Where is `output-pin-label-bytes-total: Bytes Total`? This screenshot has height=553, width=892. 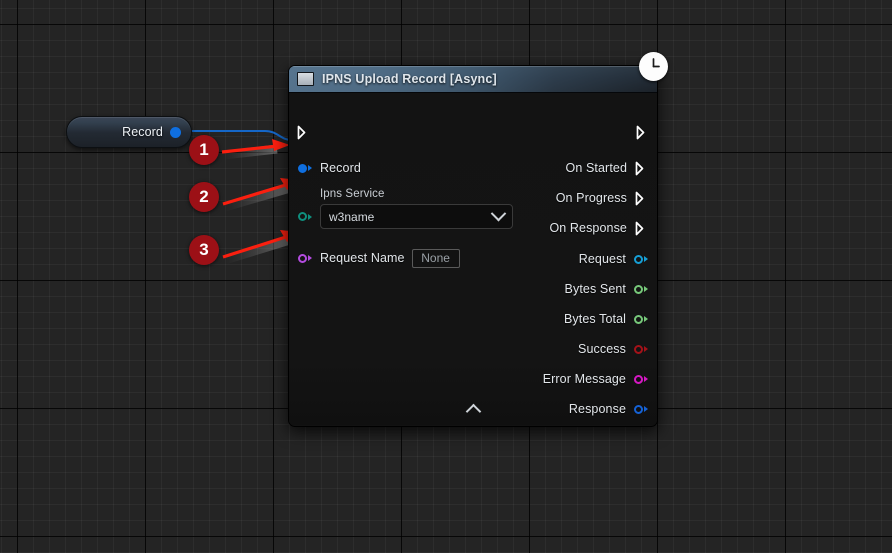 output-pin-label-bytes-total: Bytes Total is located at coordinates (594, 319).